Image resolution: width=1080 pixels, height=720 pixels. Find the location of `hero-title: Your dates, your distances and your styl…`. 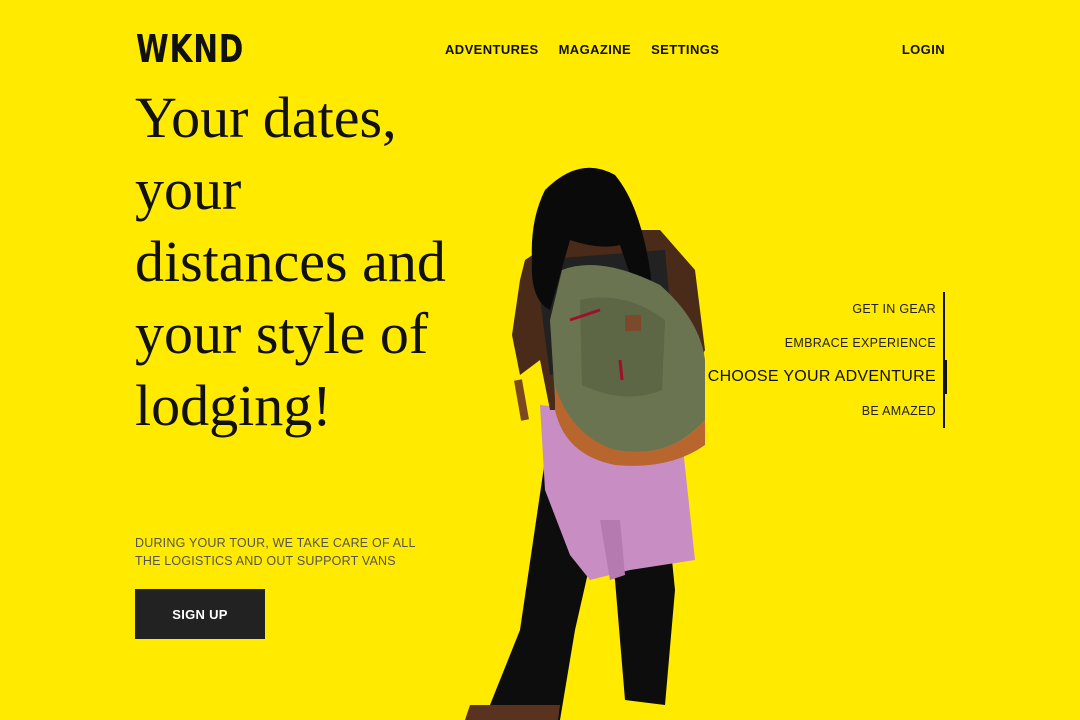

hero-title: Your dates, your distances and your styl… is located at coordinates (290, 261).